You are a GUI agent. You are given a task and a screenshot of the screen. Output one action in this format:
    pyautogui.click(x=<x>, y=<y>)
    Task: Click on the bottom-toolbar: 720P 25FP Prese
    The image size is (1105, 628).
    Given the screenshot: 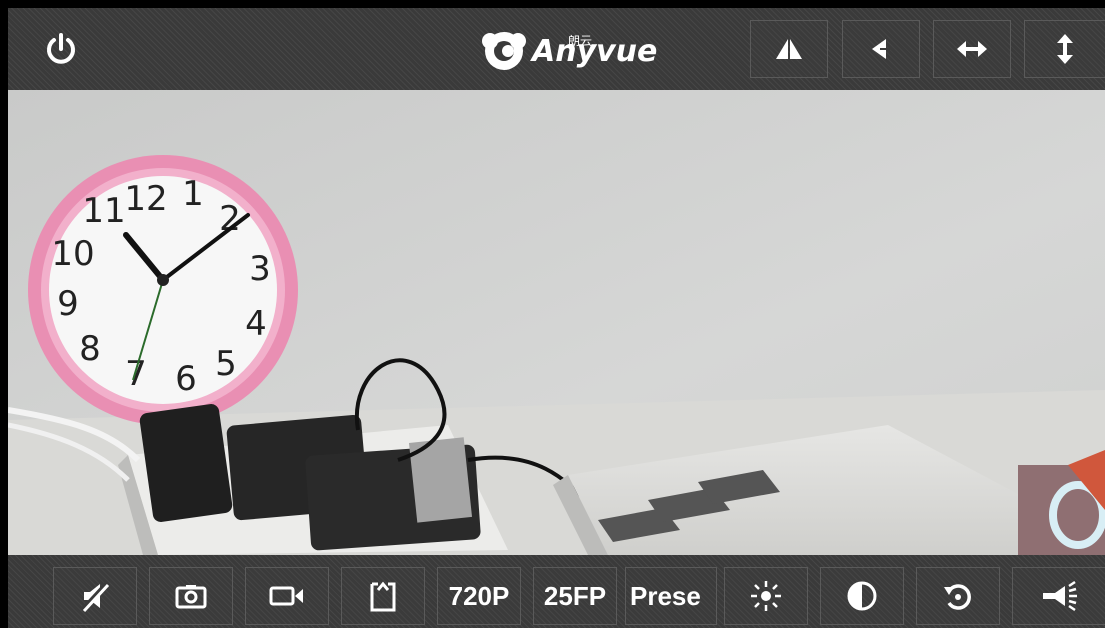 What is the action you would take?
    pyautogui.click(x=556, y=591)
    